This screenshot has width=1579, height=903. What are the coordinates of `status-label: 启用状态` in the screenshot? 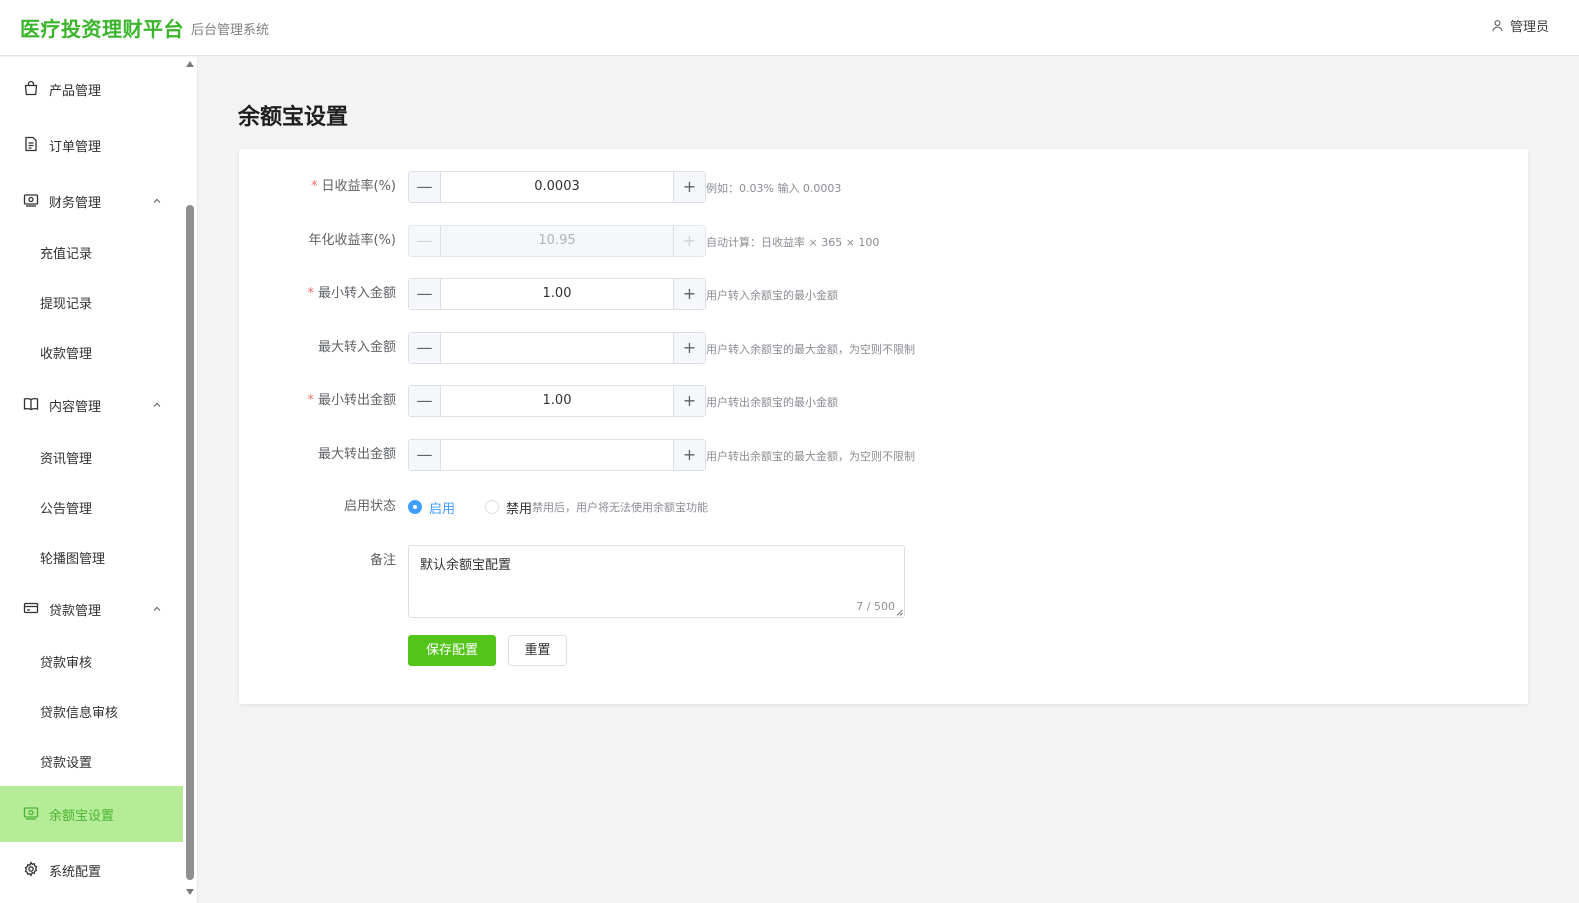 It's located at (369, 506).